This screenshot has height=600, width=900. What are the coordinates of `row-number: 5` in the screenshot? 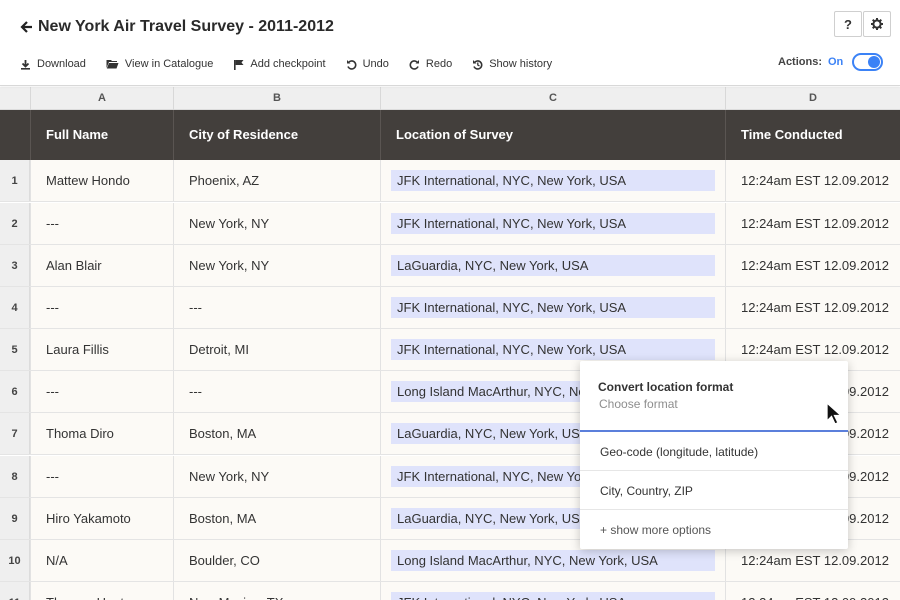 It's located at (15, 349).